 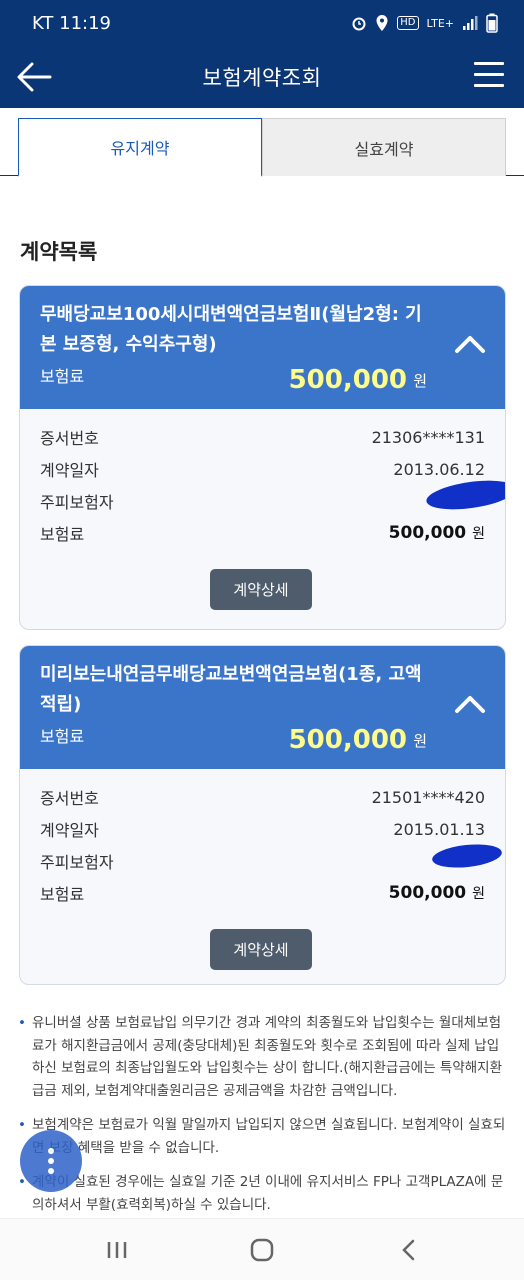 I want to click on home-icon, so click(x=262, y=1250).